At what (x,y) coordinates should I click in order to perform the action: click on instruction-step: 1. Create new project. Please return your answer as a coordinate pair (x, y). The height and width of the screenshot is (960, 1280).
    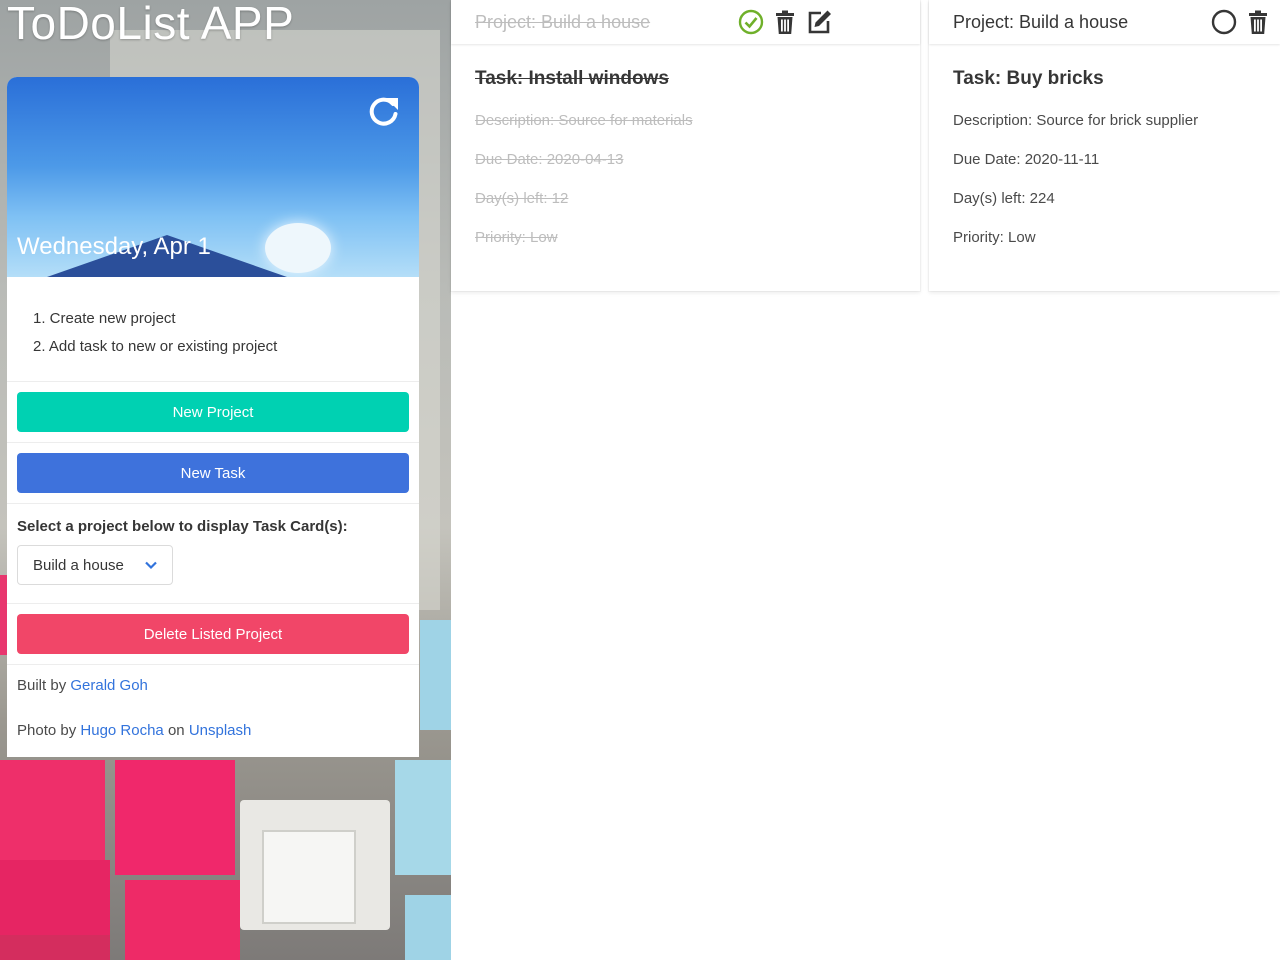
    Looking at the image, I should click on (104, 318).